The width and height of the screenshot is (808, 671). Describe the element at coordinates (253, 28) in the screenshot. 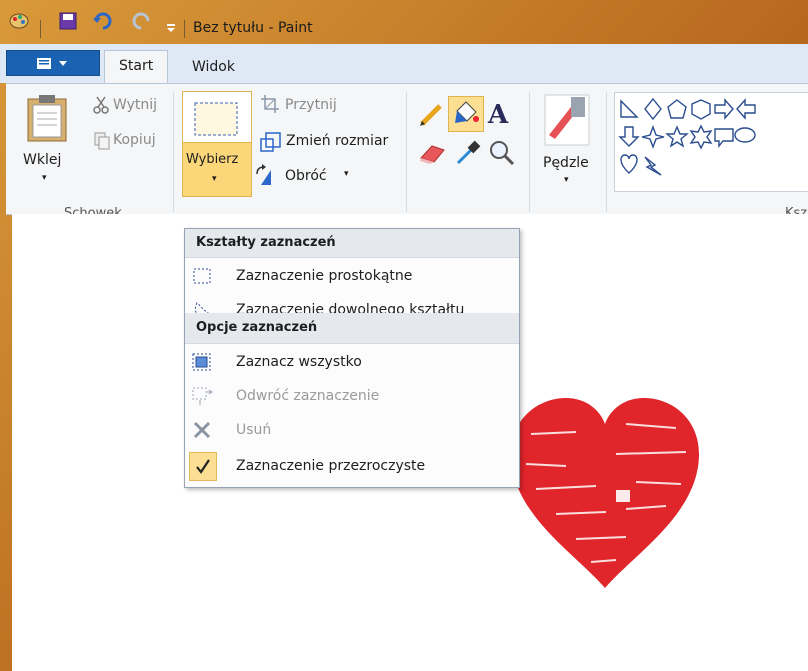

I see `window-title: Bez tytułu - Paint` at that location.